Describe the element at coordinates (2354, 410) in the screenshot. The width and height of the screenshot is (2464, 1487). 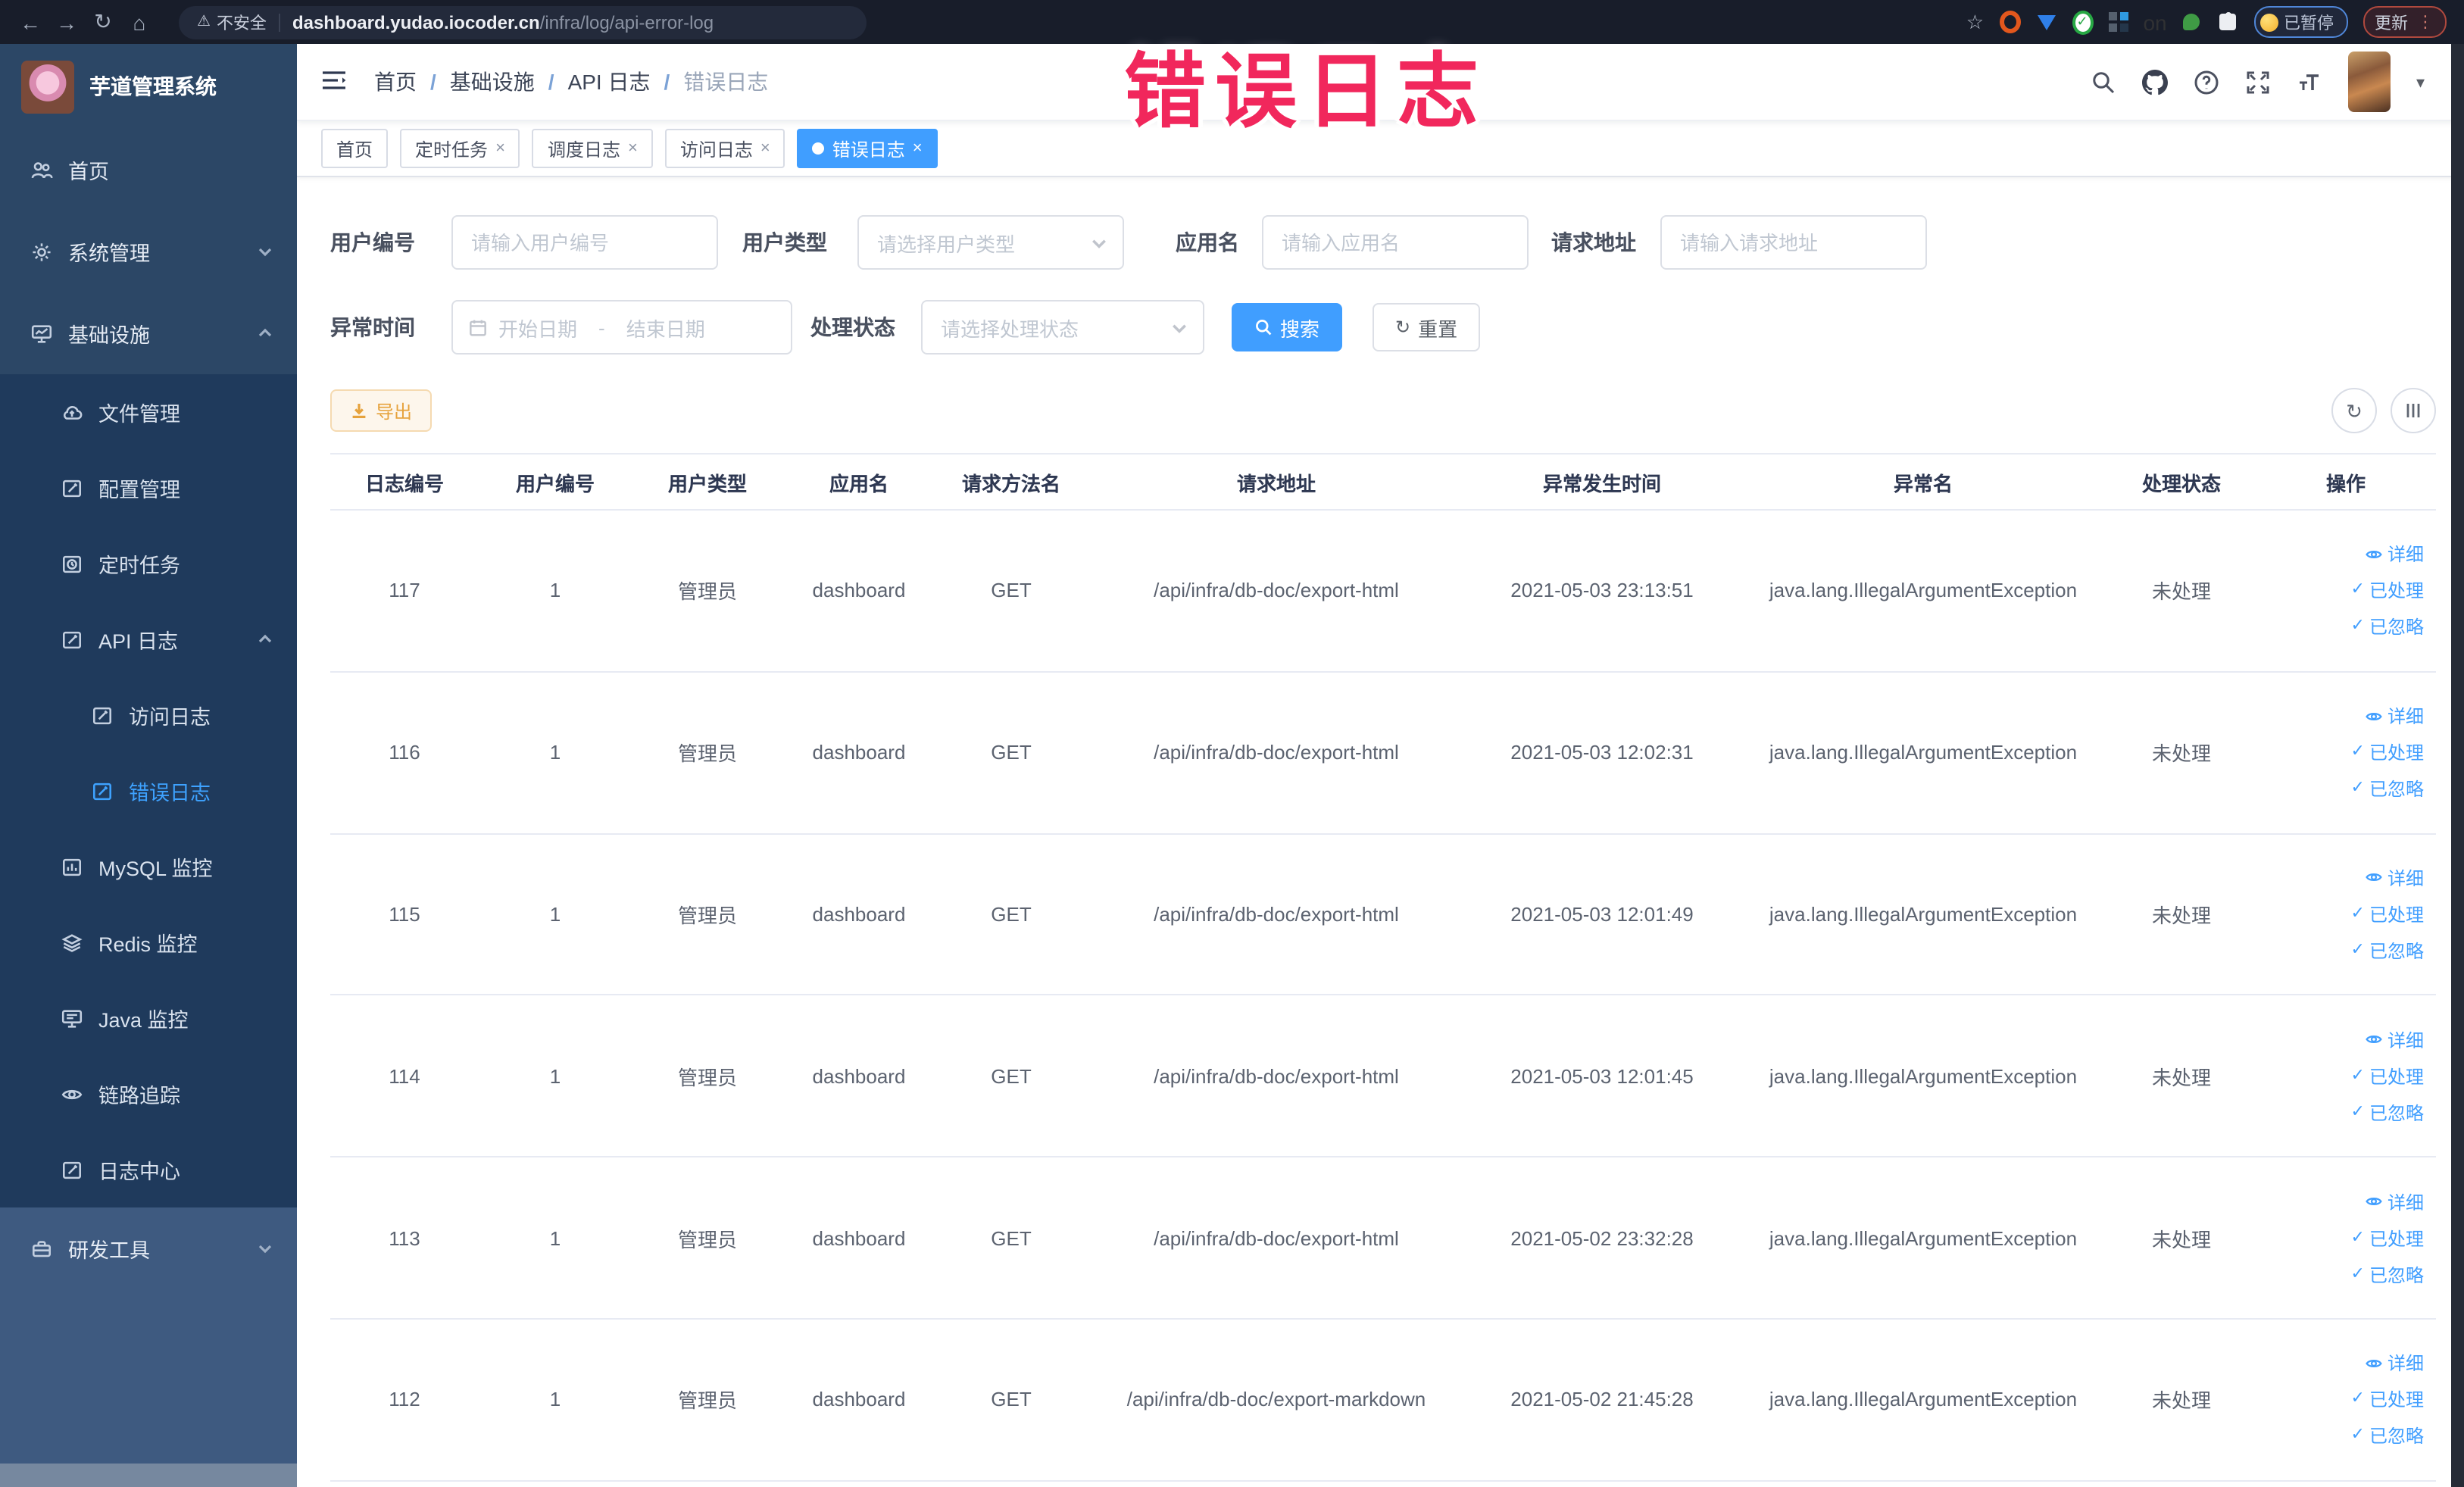
I see `refresh-table-button: ↻` at that location.